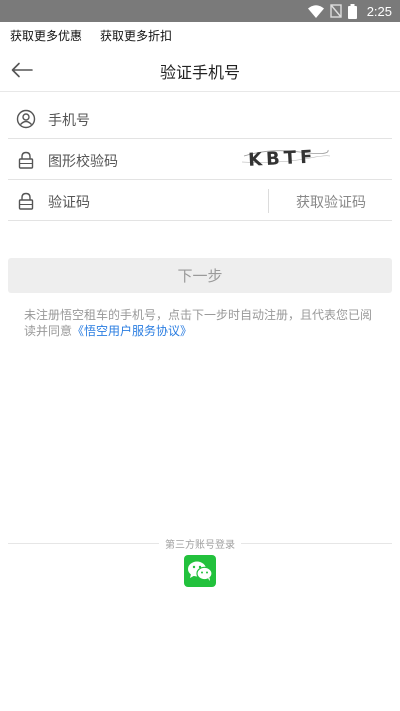 This screenshot has height=711, width=400. I want to click on agreement-link: 《悟空用户服务协议》, so click(132, 331).